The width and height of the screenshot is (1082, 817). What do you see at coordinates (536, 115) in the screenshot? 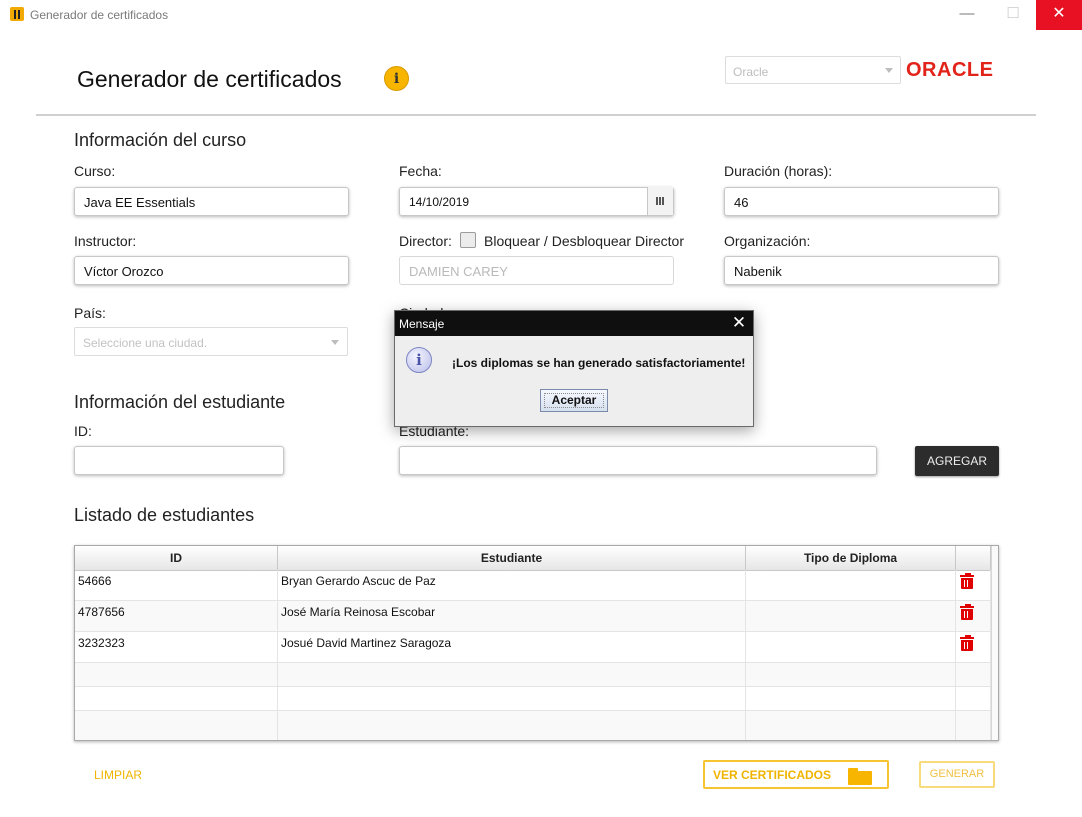
I see `header-divider` at bounding box center [536, 115].